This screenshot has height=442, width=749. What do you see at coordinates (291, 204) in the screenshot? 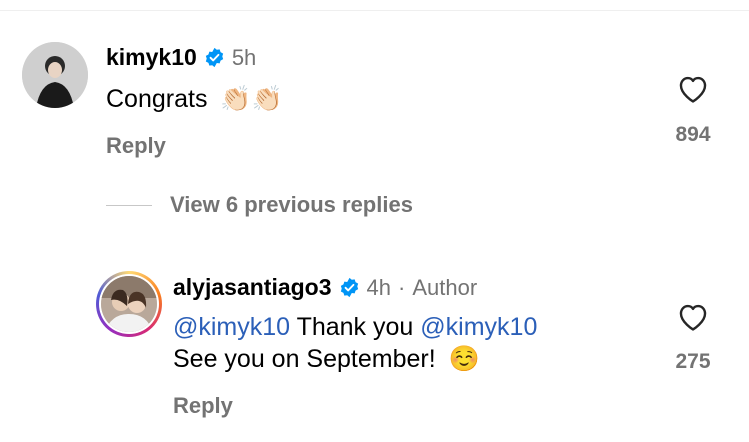
I see `view-replies-label: View 6 previous replies` at bounding box center [291, 204].